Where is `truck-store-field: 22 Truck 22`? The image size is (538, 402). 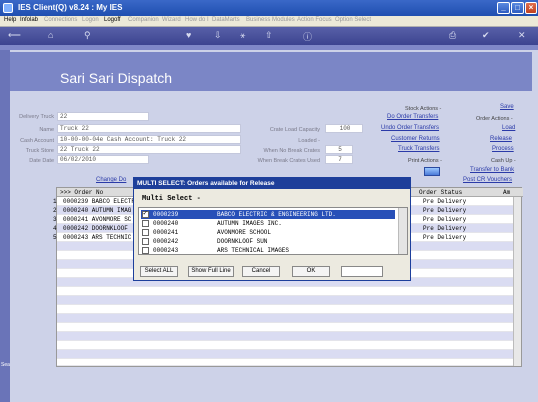
truck-store-field: 22 Truck 22 is located at coordinates (149, 149).